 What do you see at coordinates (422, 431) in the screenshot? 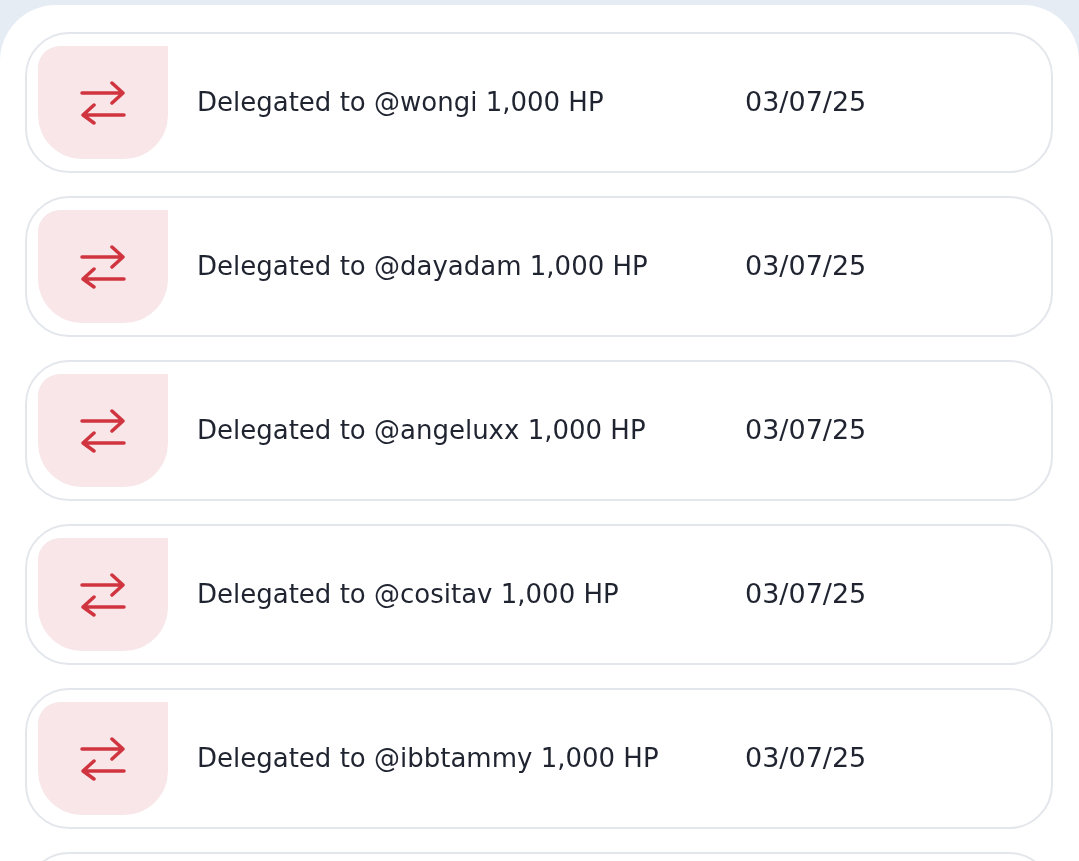
I see `transaction-description: Delegated to @angeluxx 1,000 HP` at bounding box center [422, 431].